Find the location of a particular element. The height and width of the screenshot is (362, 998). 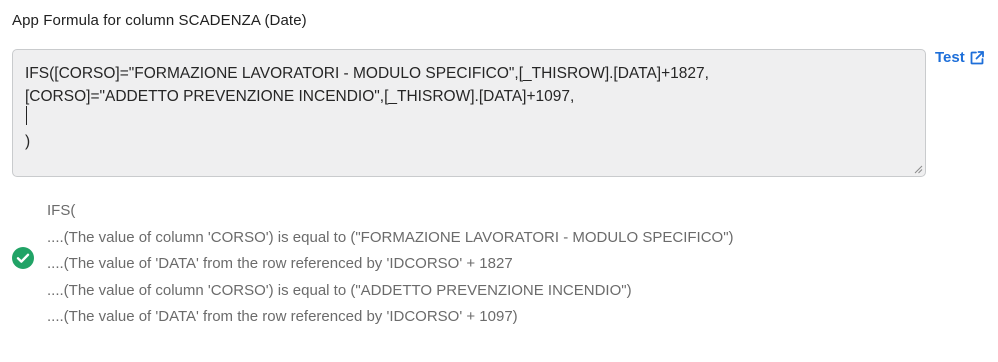

formula-line: ) is located at coordinates (28, 141).